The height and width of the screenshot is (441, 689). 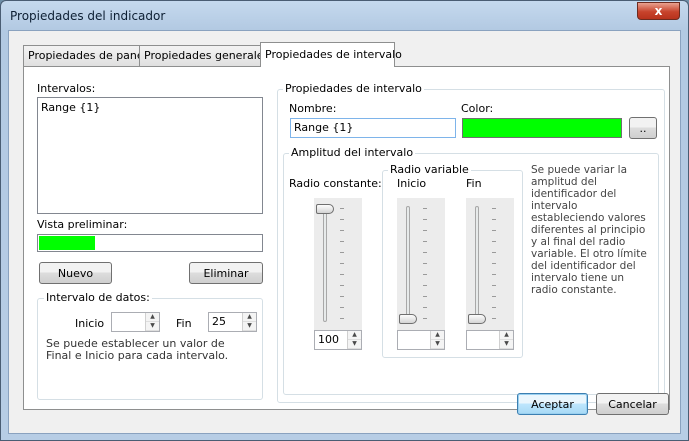 I want to click on amplitude-group-title: Amplitud del intervalo, so click(x=352, y=152).